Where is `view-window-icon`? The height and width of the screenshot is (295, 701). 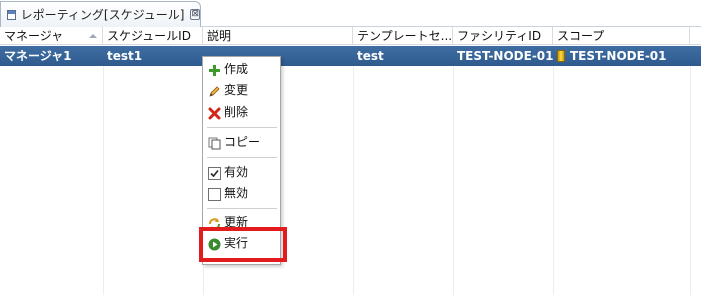 view-window-icon is located at coordinates (11, 14).